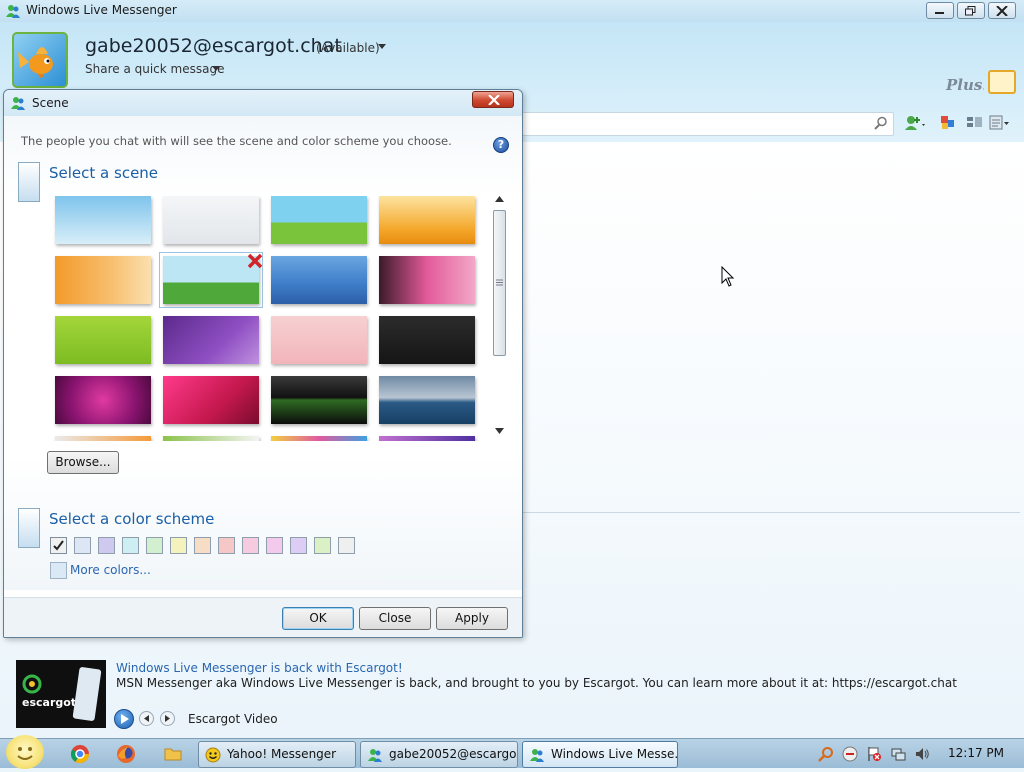 Image resolution: width=1024 pixels, height=772 pixels. Describe the element at coordinates (940, 10) in the screenshot. I see `minimize-button` at that location.